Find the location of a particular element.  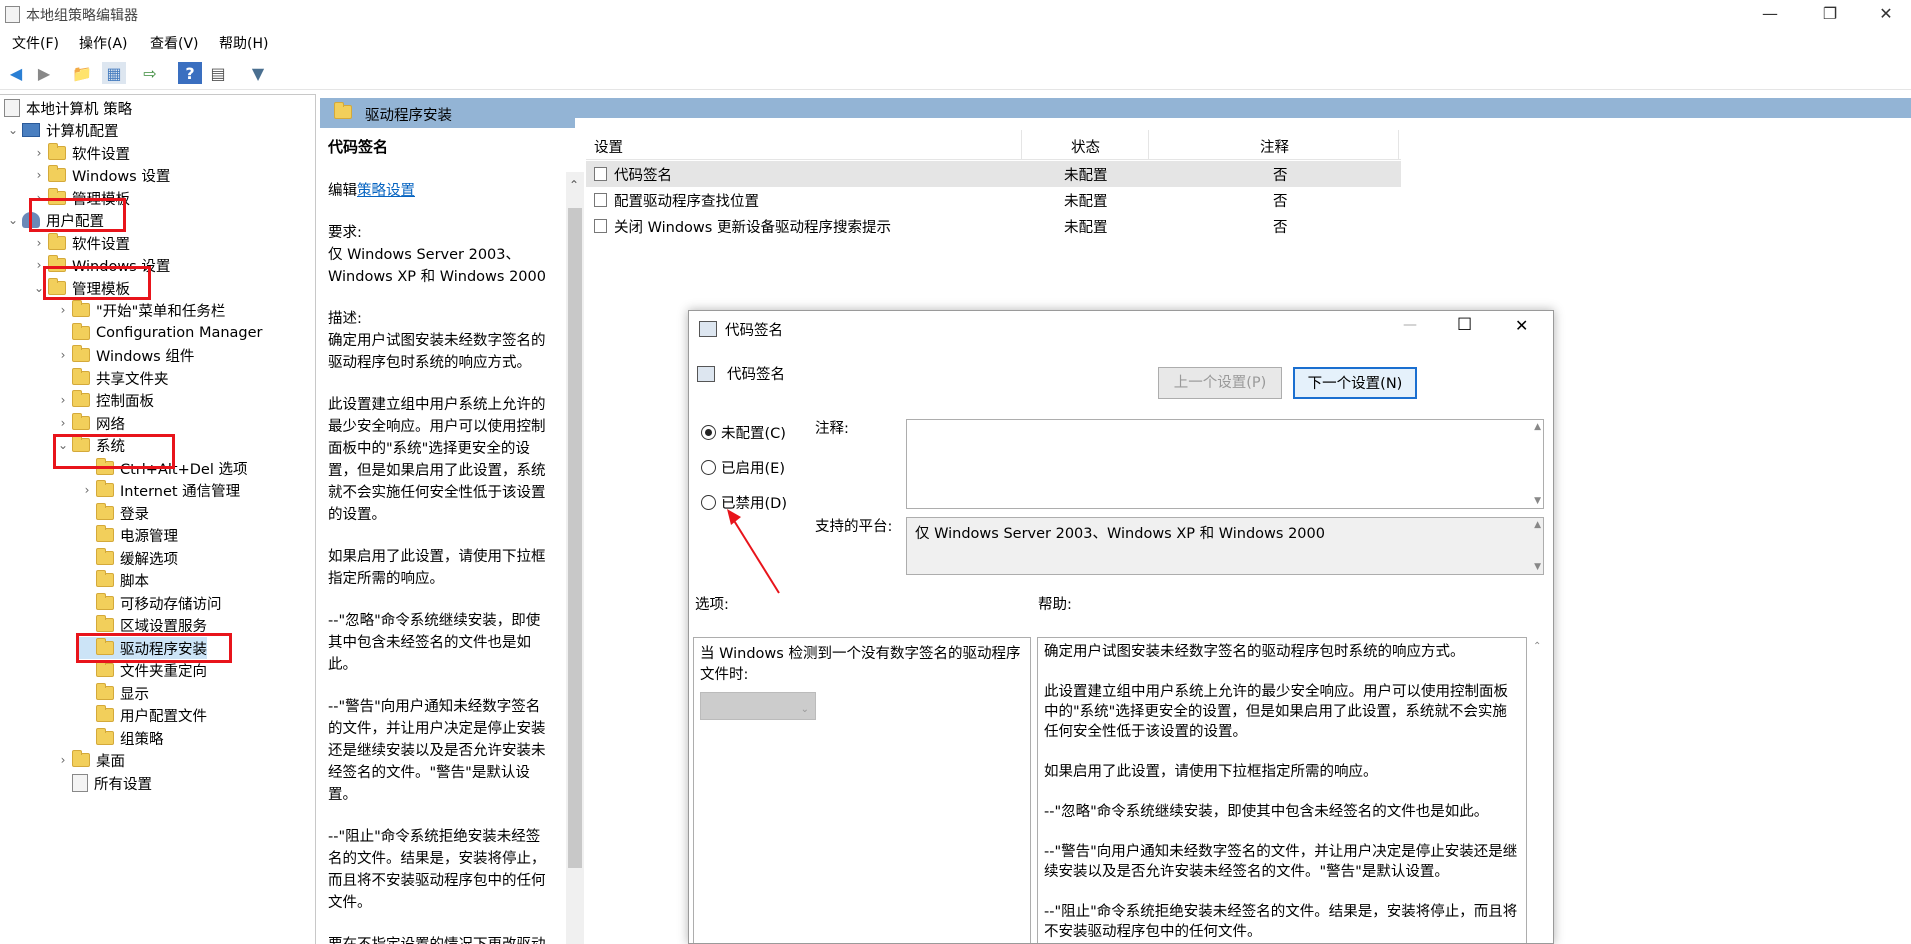

radio-disabled is located at coordinates (708, 502).